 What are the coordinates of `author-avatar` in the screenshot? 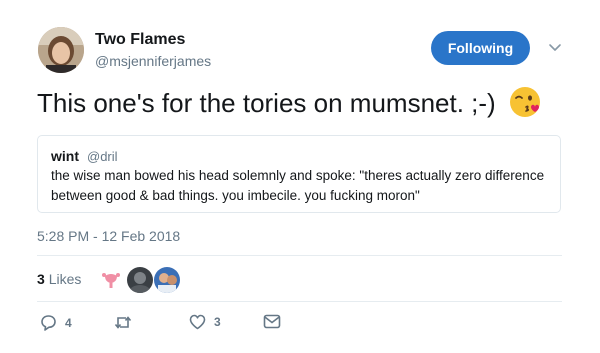 It's located at (61, 50).